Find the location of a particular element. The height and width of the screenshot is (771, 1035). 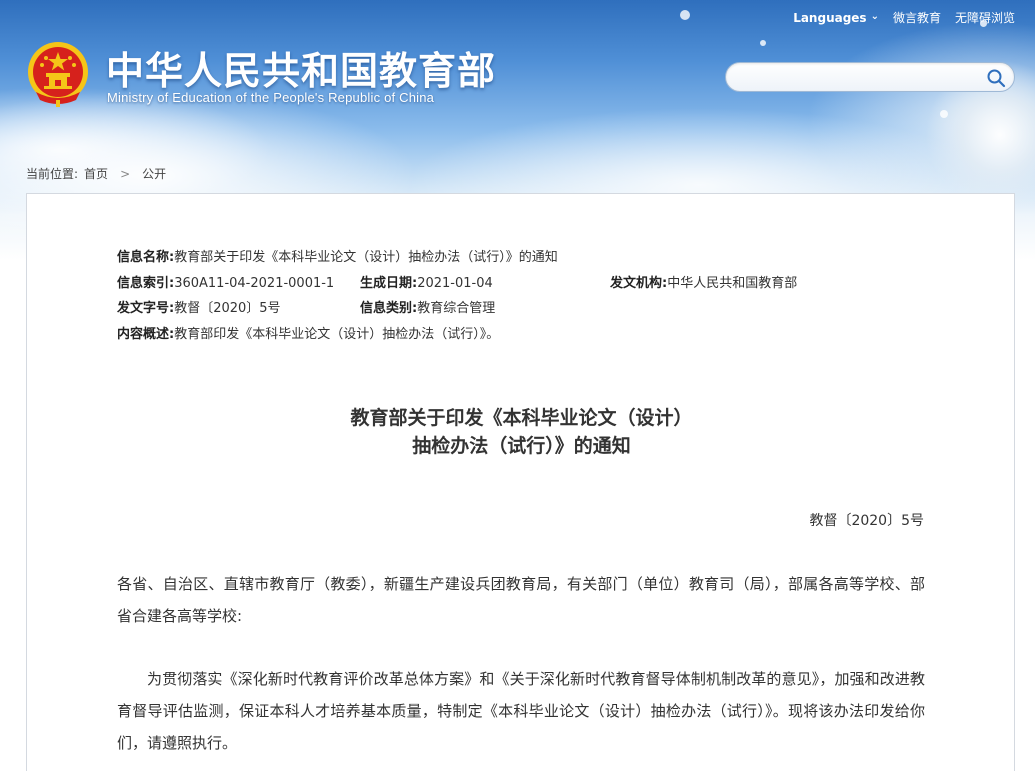

search-input is located at coordinates (860, 78).